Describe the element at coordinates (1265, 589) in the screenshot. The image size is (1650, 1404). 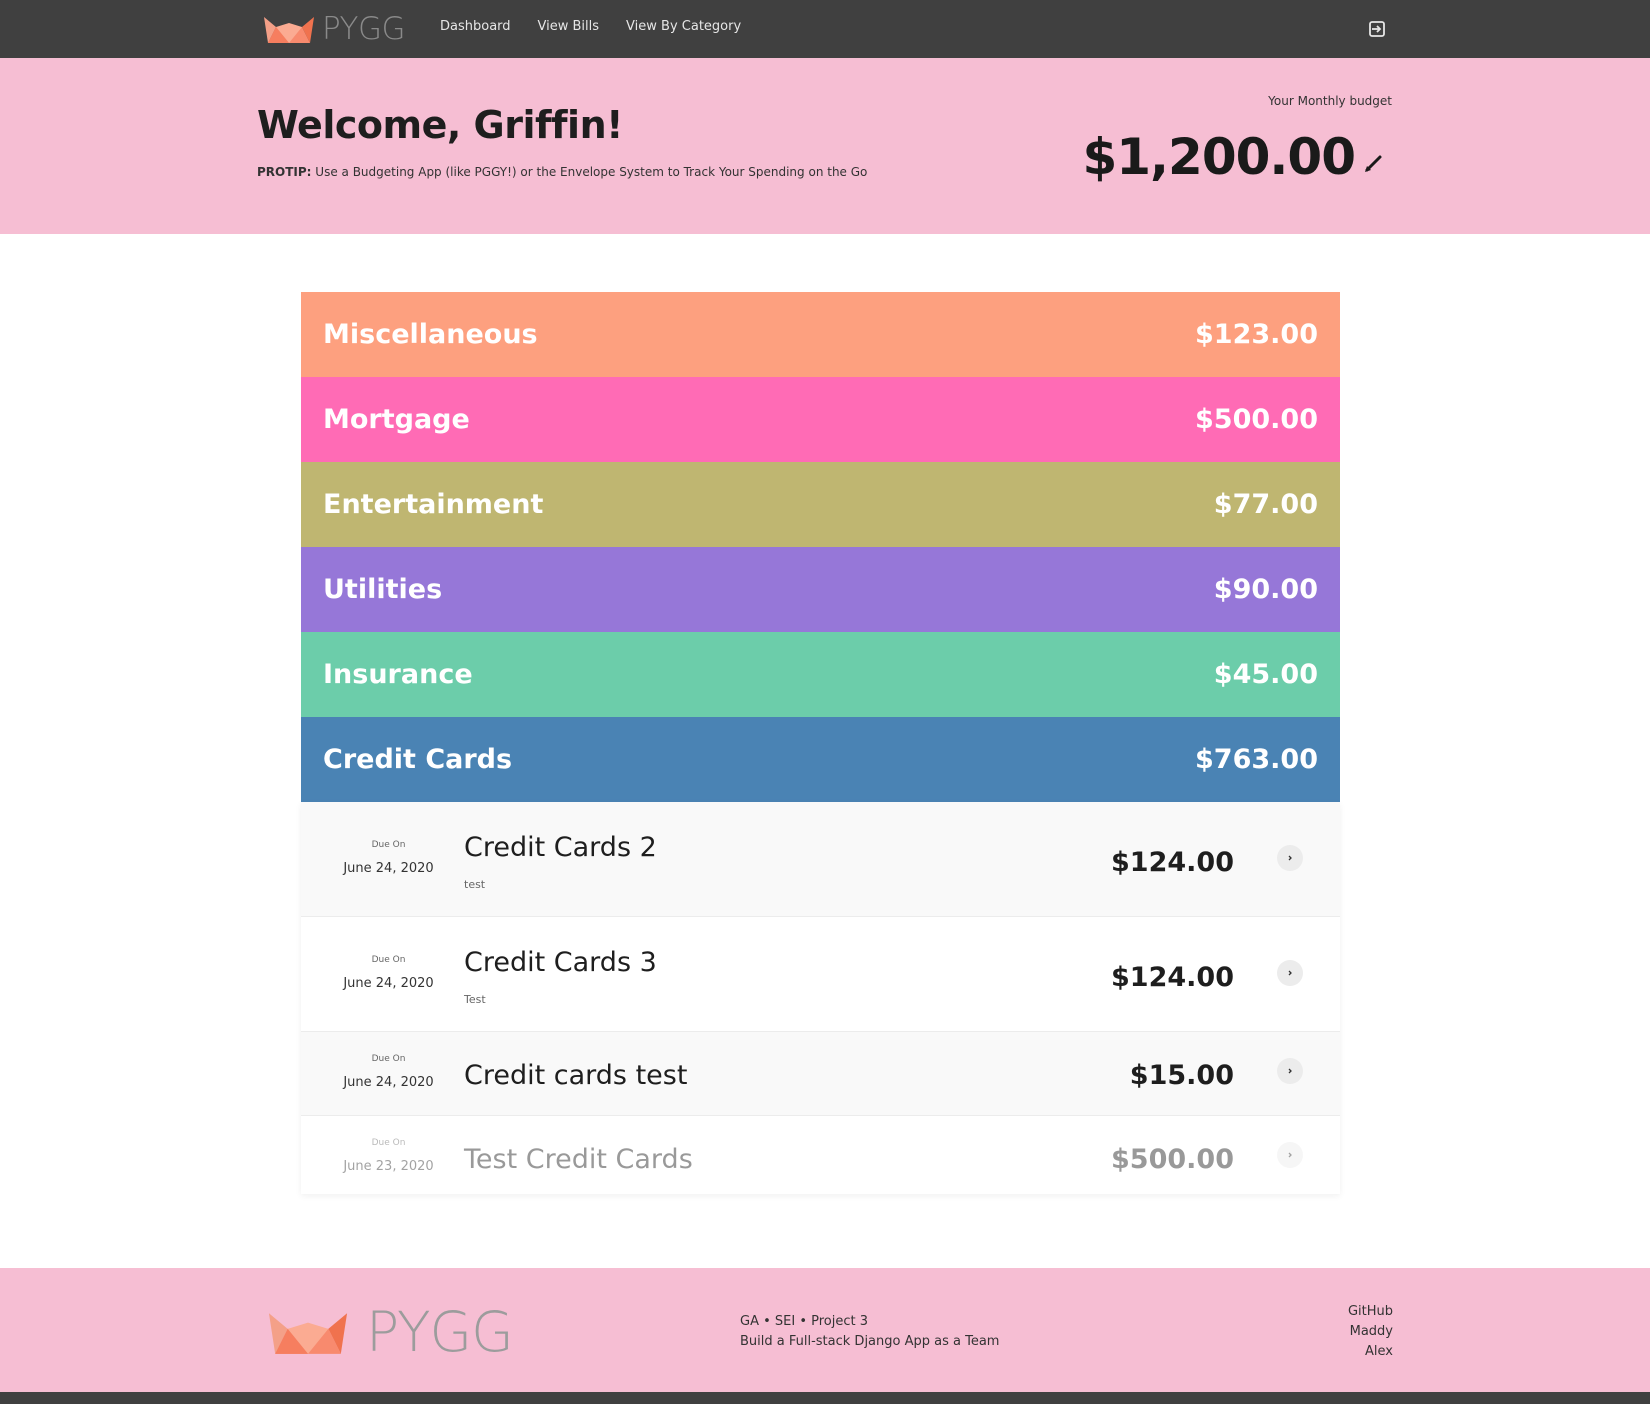
I see `category-amount: $90.00` at that location.